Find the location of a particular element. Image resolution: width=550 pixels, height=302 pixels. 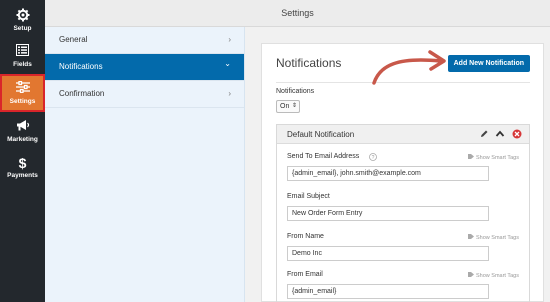

list-icon is located at coordinates (22, 52).